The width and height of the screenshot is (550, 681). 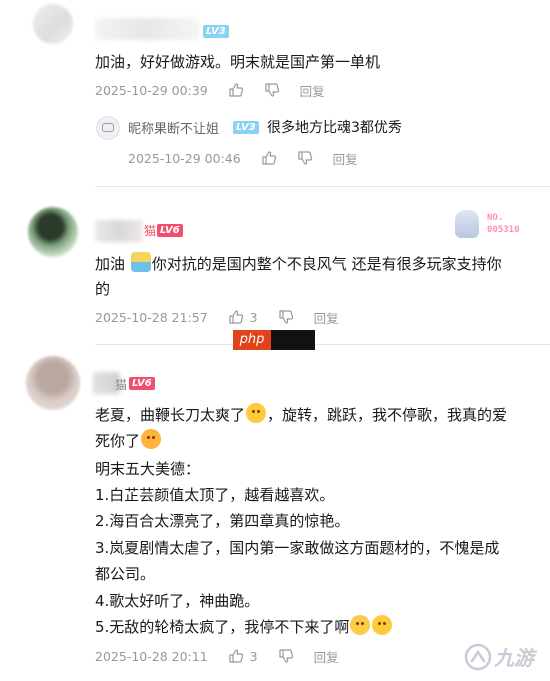 I want to click on site-watermark-text: 九游, so click(x=514, y=658).